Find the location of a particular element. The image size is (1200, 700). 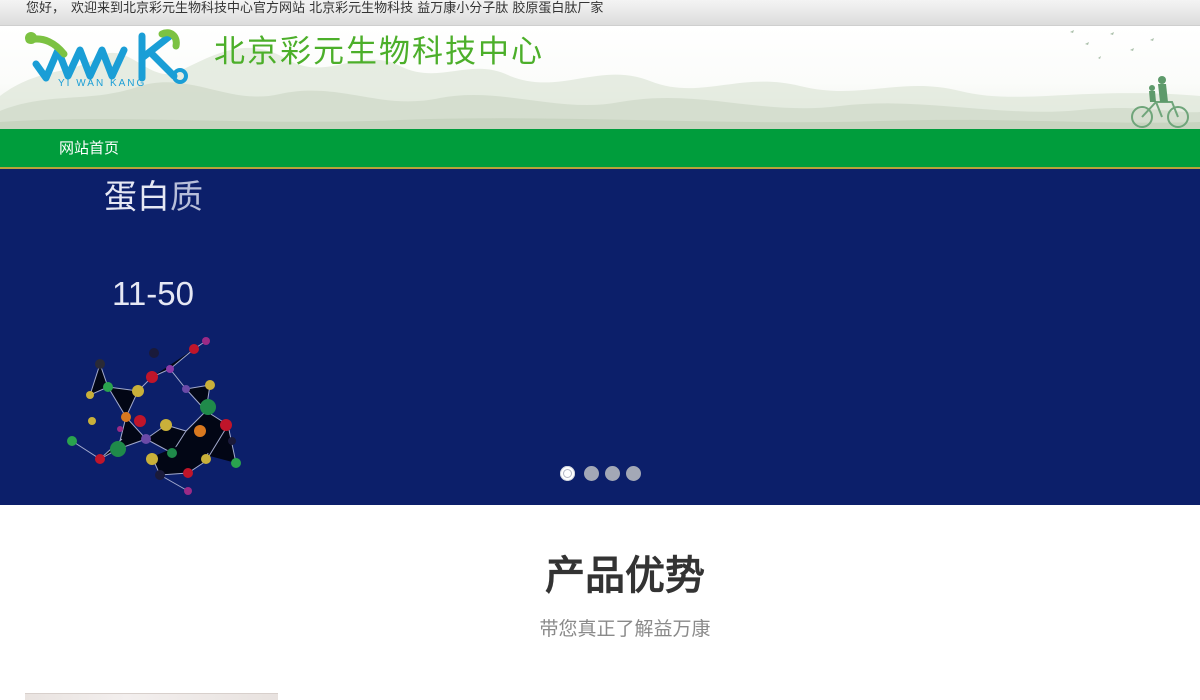

banner-heading-tail: 质 is located at coordinates (186, 196).